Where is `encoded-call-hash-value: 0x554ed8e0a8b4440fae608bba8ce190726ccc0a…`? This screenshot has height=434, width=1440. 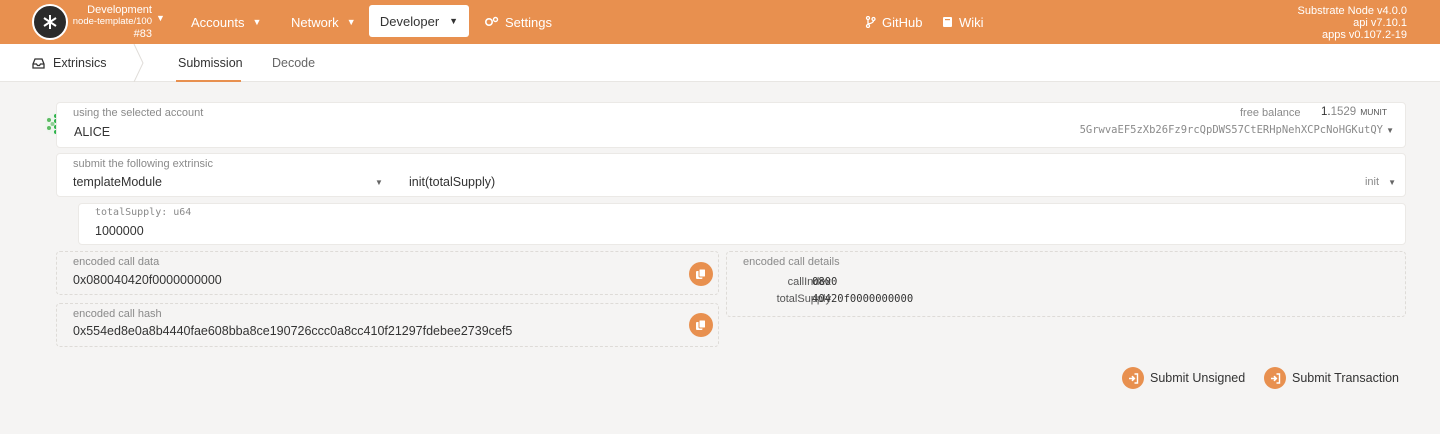 encoded-call-hash-value: 0x554ed8e0a8b4440fae608bba8ce190726ccc0a… is located at coordinates (293, 331).